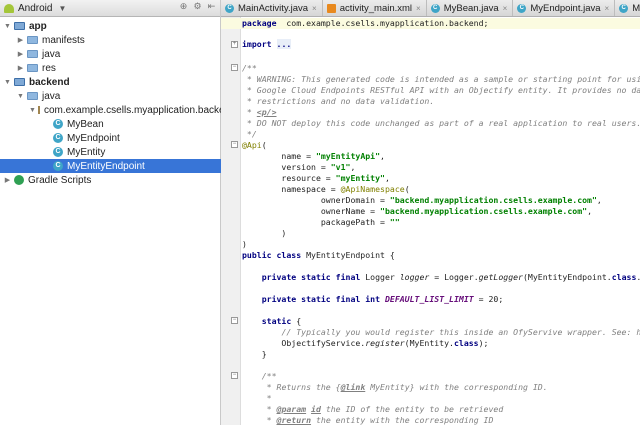 The height and width of the screenshot is (425, 640). I want to click on tree-class-myentity: C MyEntity, so click(110, 152).